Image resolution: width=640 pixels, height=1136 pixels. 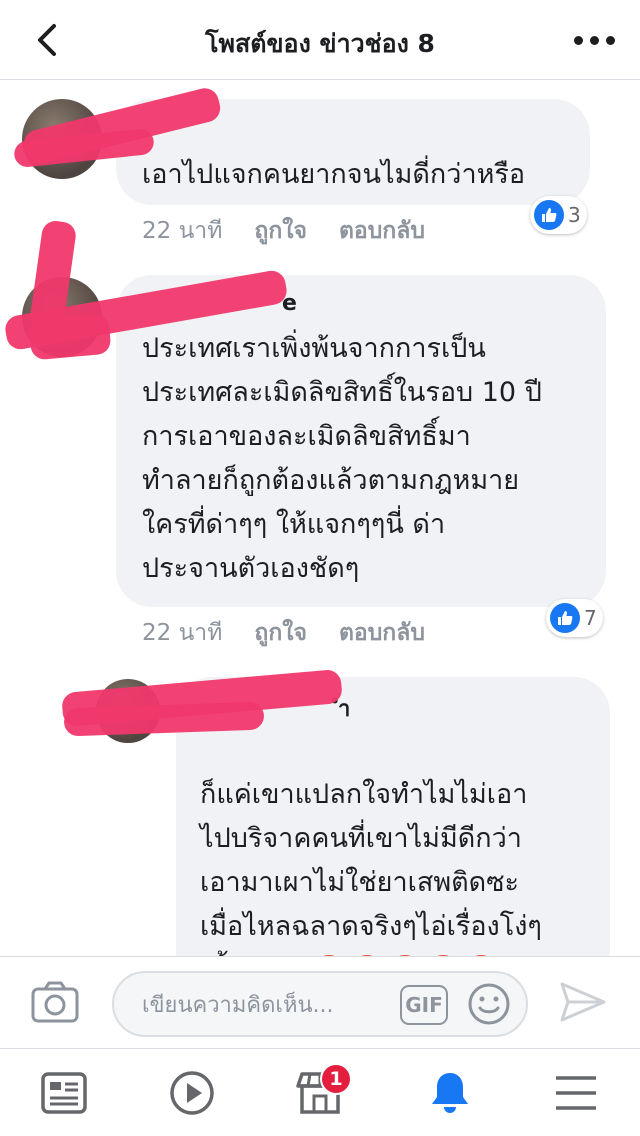 I want to click on tab-news-feed, so click(x=64, y=1093).